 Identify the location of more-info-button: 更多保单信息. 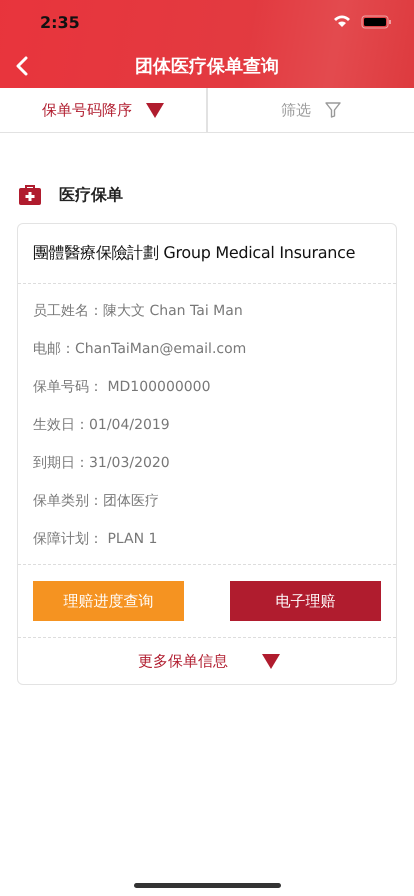
(207, 661).